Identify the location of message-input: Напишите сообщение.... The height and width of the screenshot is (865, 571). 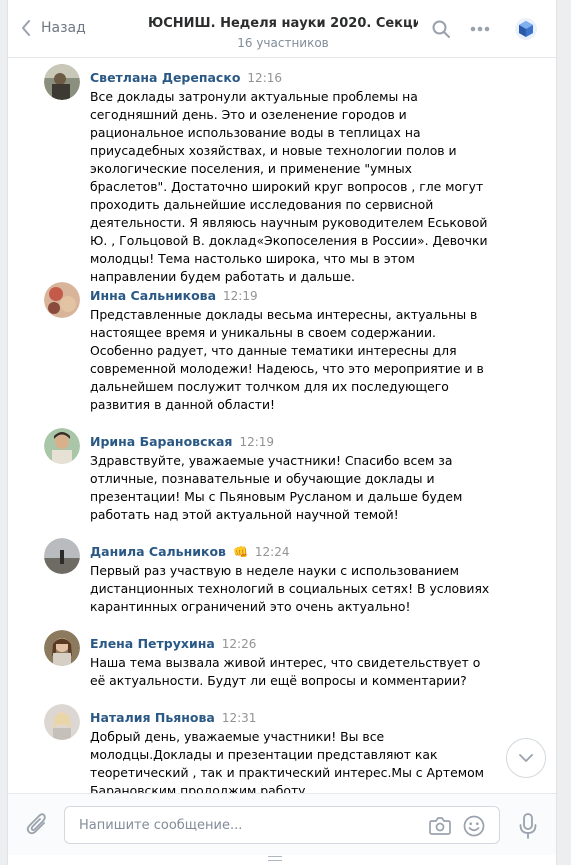
(282, 825).